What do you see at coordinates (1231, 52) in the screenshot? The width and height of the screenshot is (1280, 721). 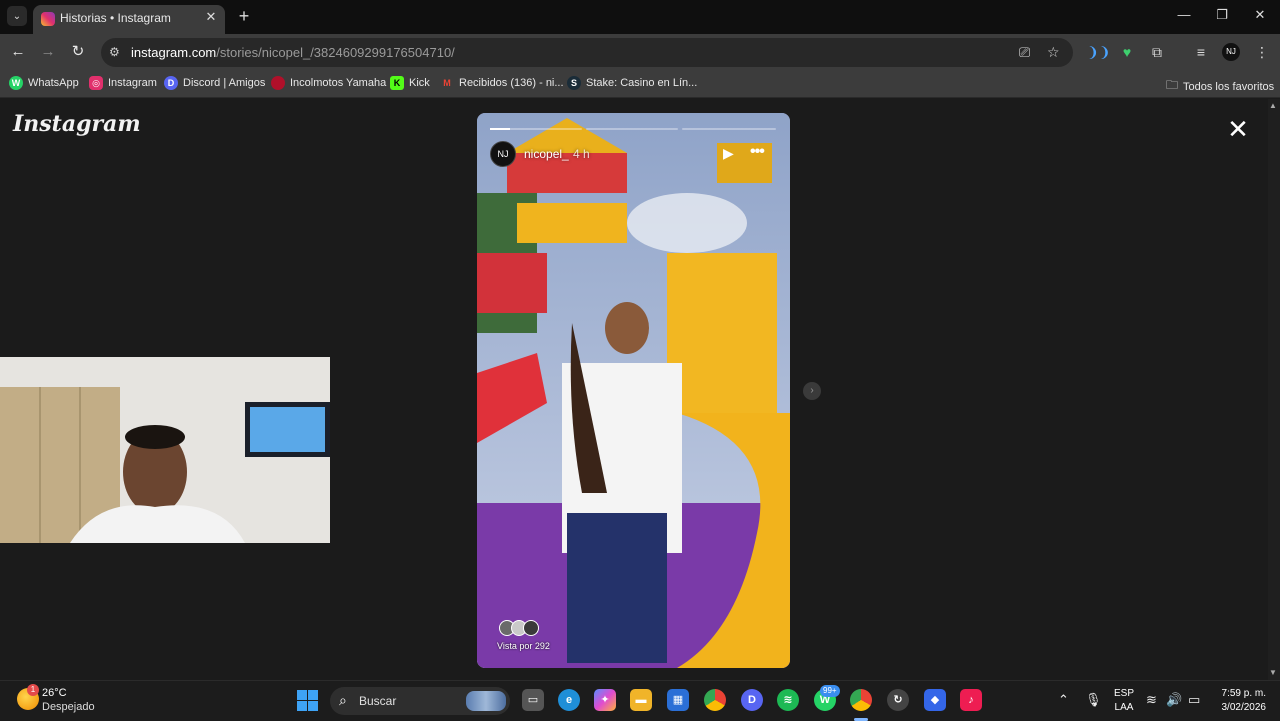 I see `profile-avatar: NJ` at bounding box center [1231, 52].